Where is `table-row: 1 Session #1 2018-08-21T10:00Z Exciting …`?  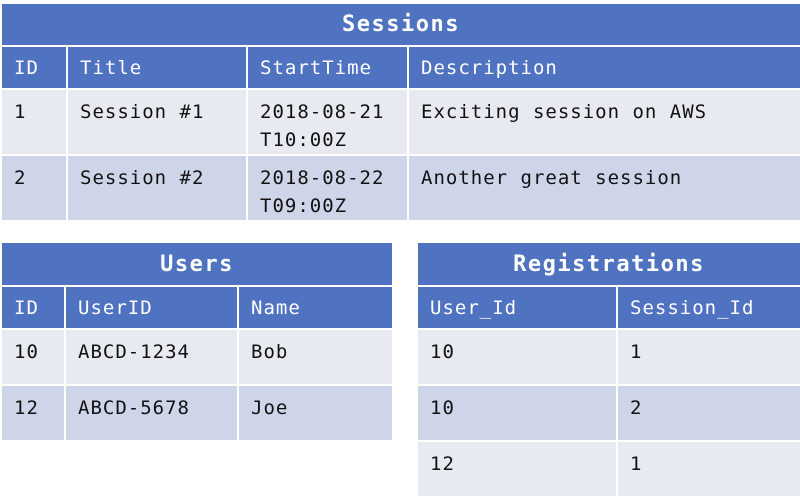
table-row: 1 Session #1 2018-08-21T10:00Z Exciting … is located at coordinates (400, 122).